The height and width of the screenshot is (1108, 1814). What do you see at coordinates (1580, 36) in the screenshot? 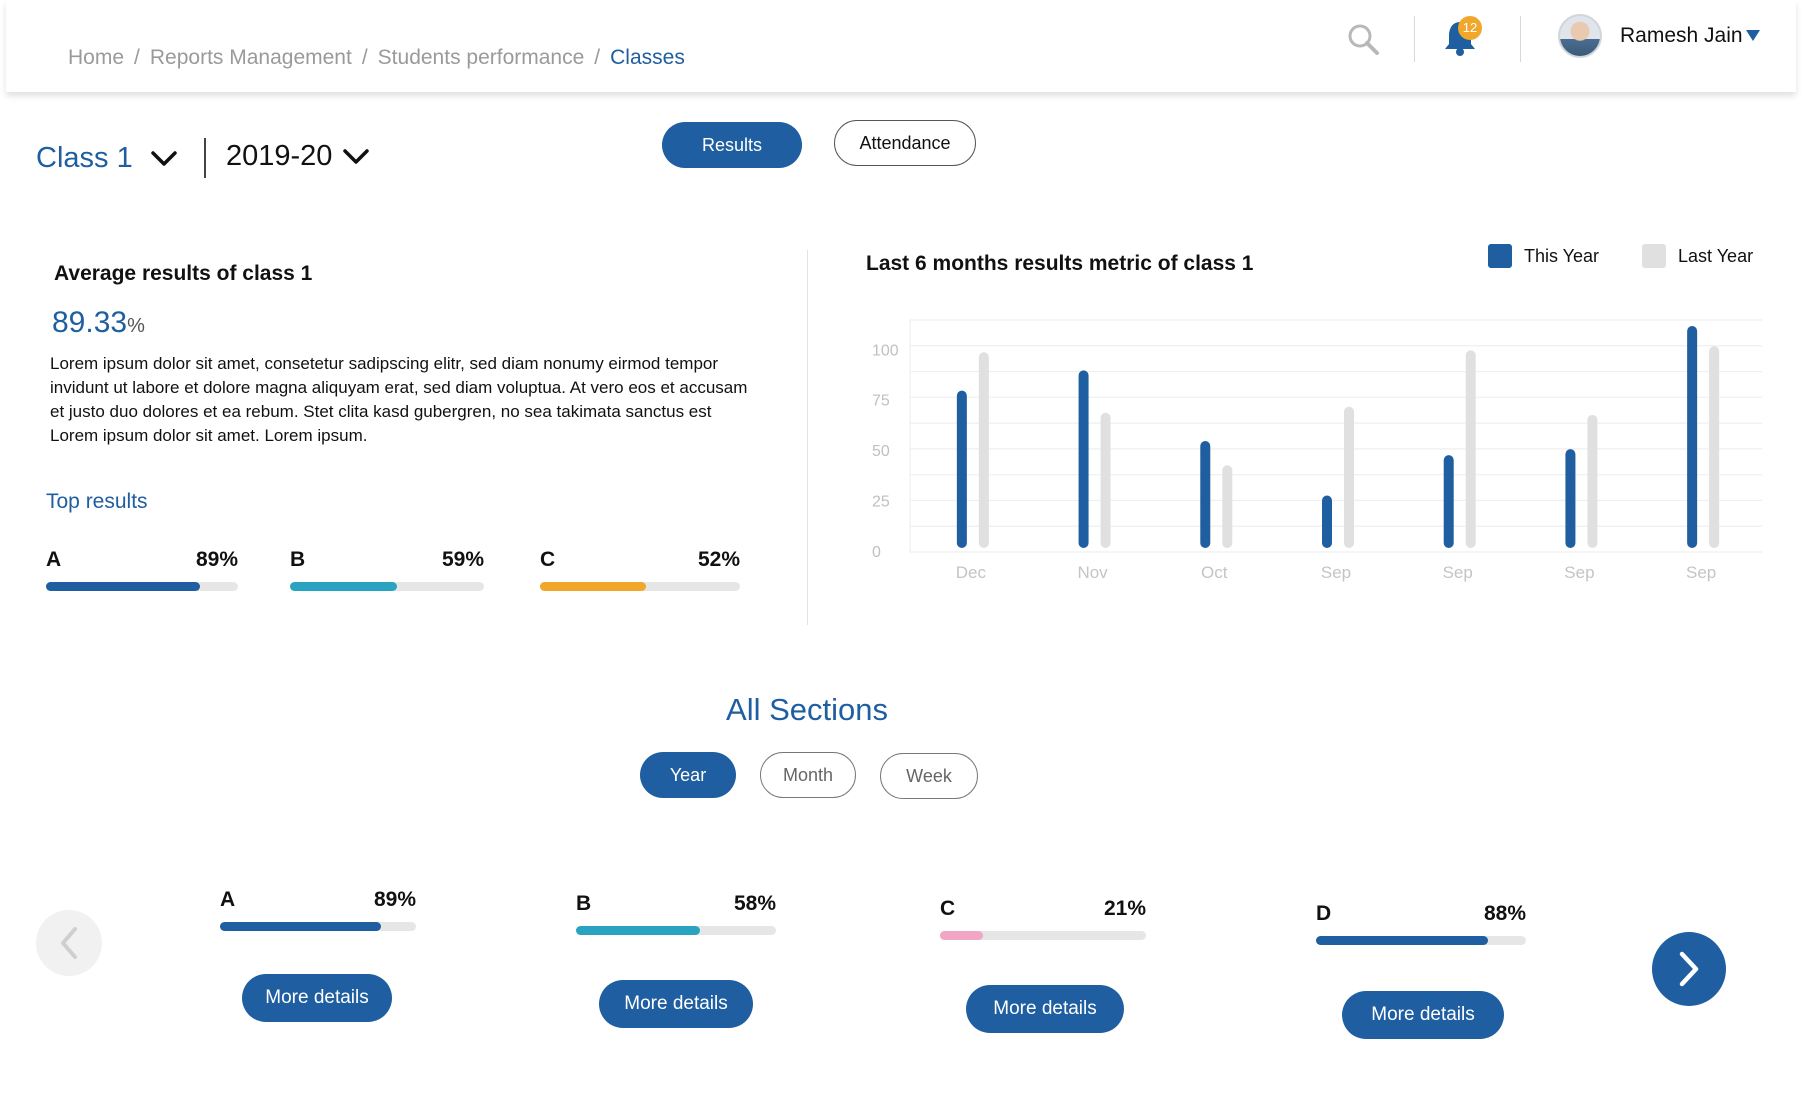
I see `avatar` at bounding box center [1580, 36].